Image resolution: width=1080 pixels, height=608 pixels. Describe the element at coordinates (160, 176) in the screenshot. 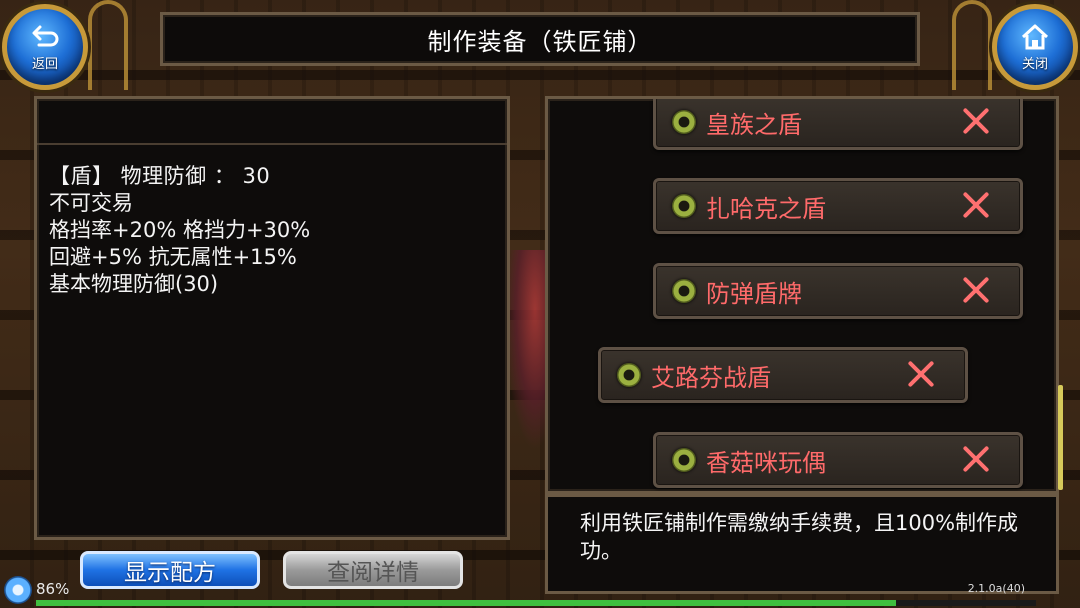

I see `item-type-defense: 【盾】 物理防御 ： 30` at that location.